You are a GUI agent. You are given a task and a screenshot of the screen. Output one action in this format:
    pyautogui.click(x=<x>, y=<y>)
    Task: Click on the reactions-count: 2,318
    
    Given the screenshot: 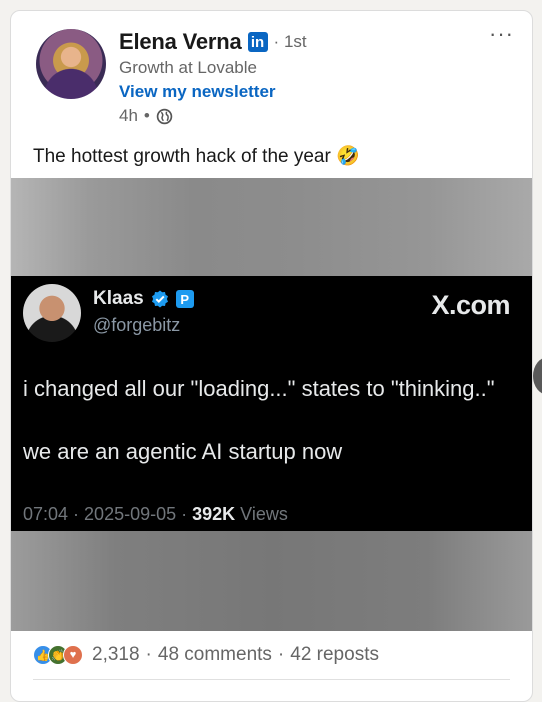 What is the action you would take?
    pyautogui.click(x=116, y=655)
    